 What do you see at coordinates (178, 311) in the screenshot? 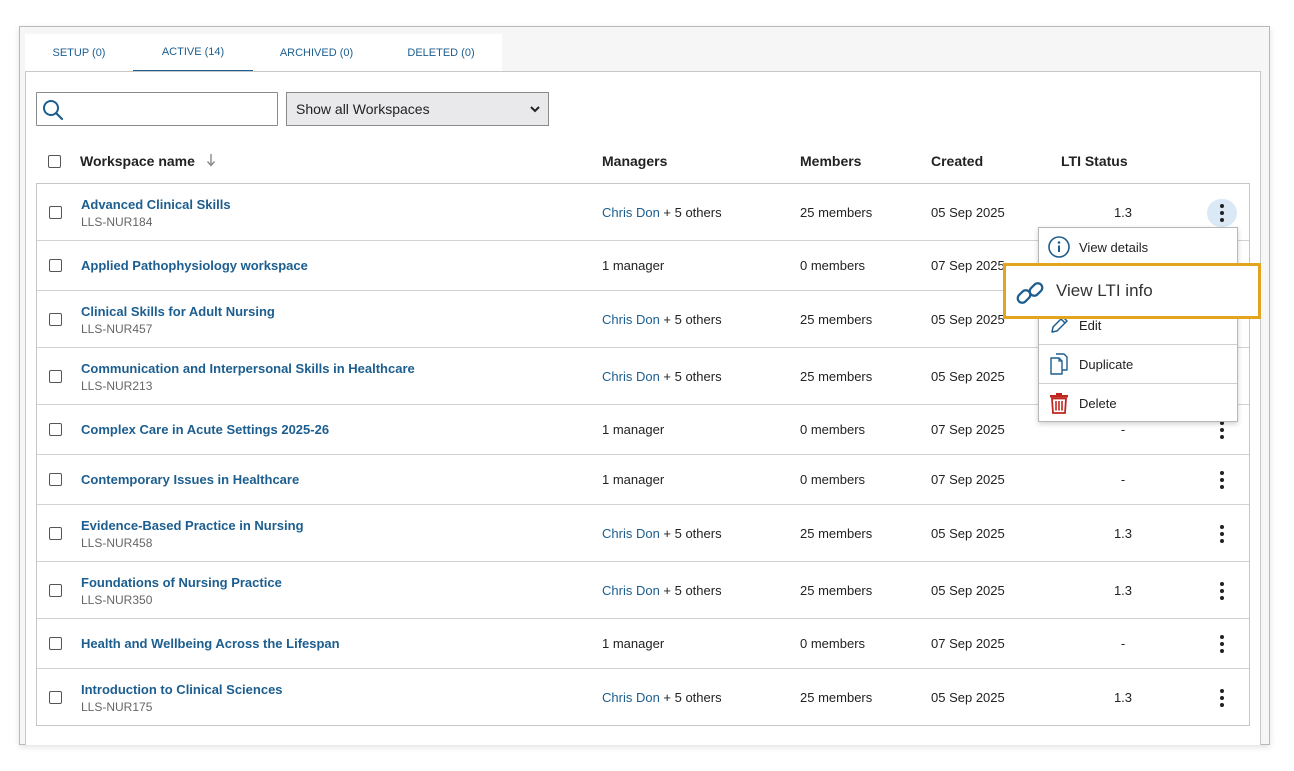
I see `workspace-name-link: Clinical Skills for Adult Nursing` at bounding box center [178, 311].